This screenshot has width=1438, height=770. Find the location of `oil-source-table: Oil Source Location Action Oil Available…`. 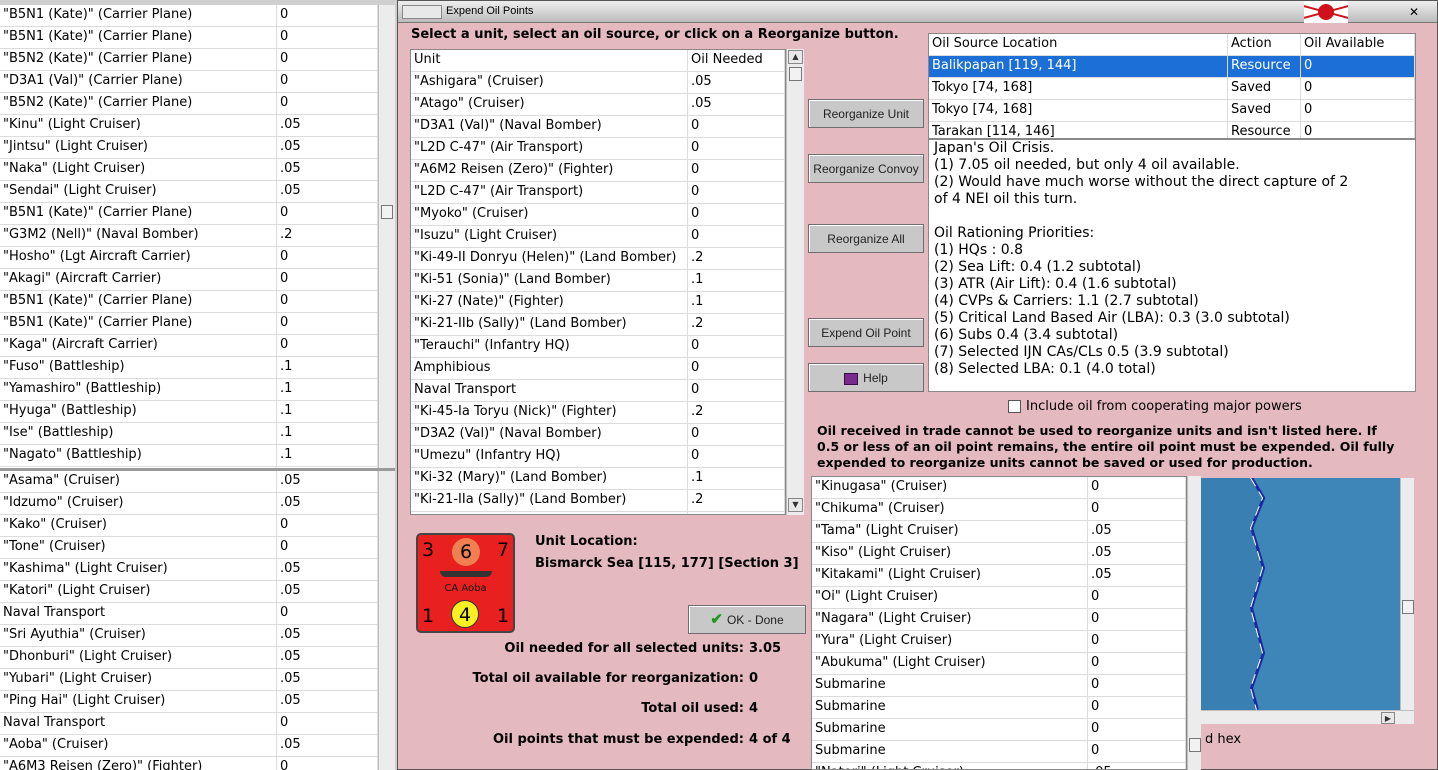

oil-source-table: Oil Source Location Action Oil Available… is located at coordinates (1172, 86).